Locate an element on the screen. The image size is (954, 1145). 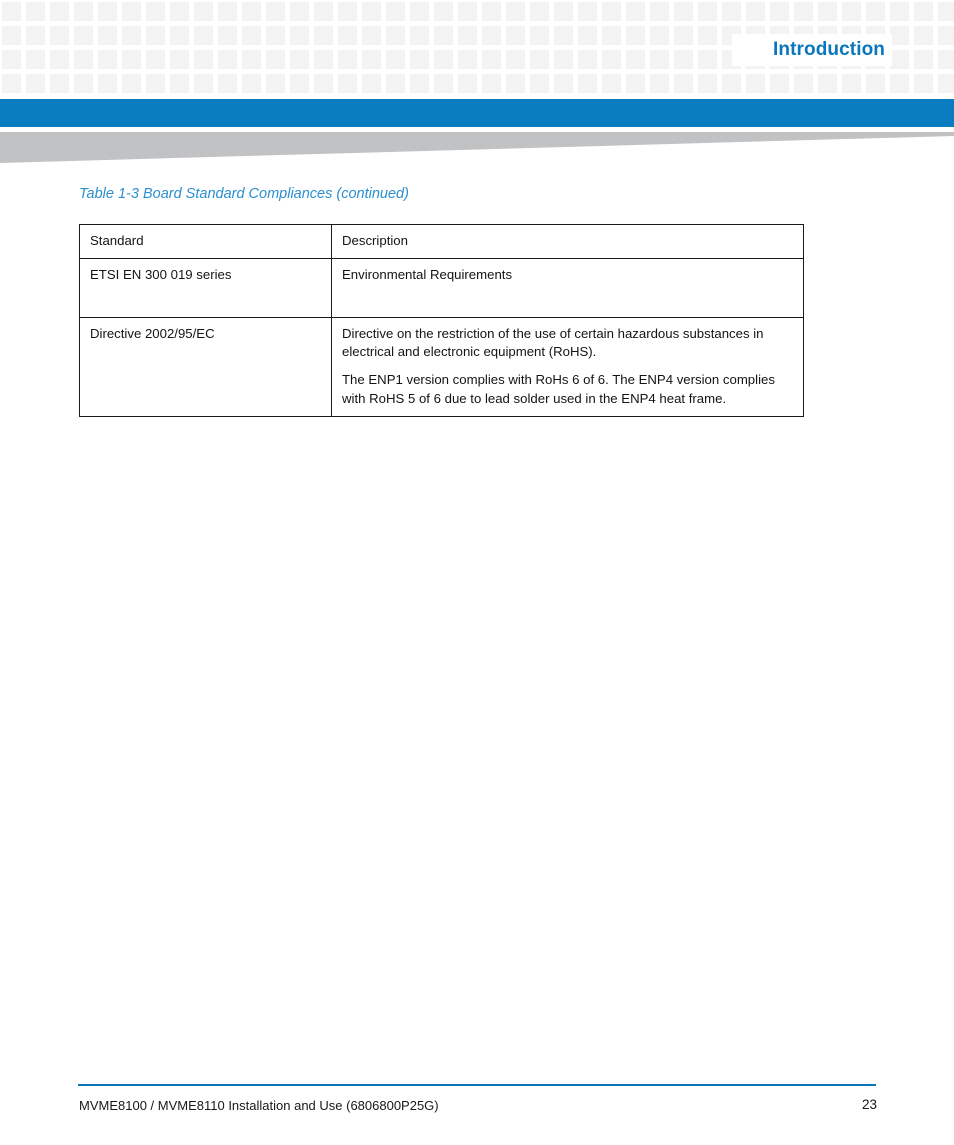
footer-rule is located at coordinates (477, 1085).